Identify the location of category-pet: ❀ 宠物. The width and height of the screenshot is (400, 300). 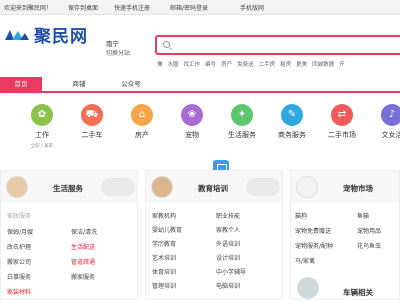
(192, 123).